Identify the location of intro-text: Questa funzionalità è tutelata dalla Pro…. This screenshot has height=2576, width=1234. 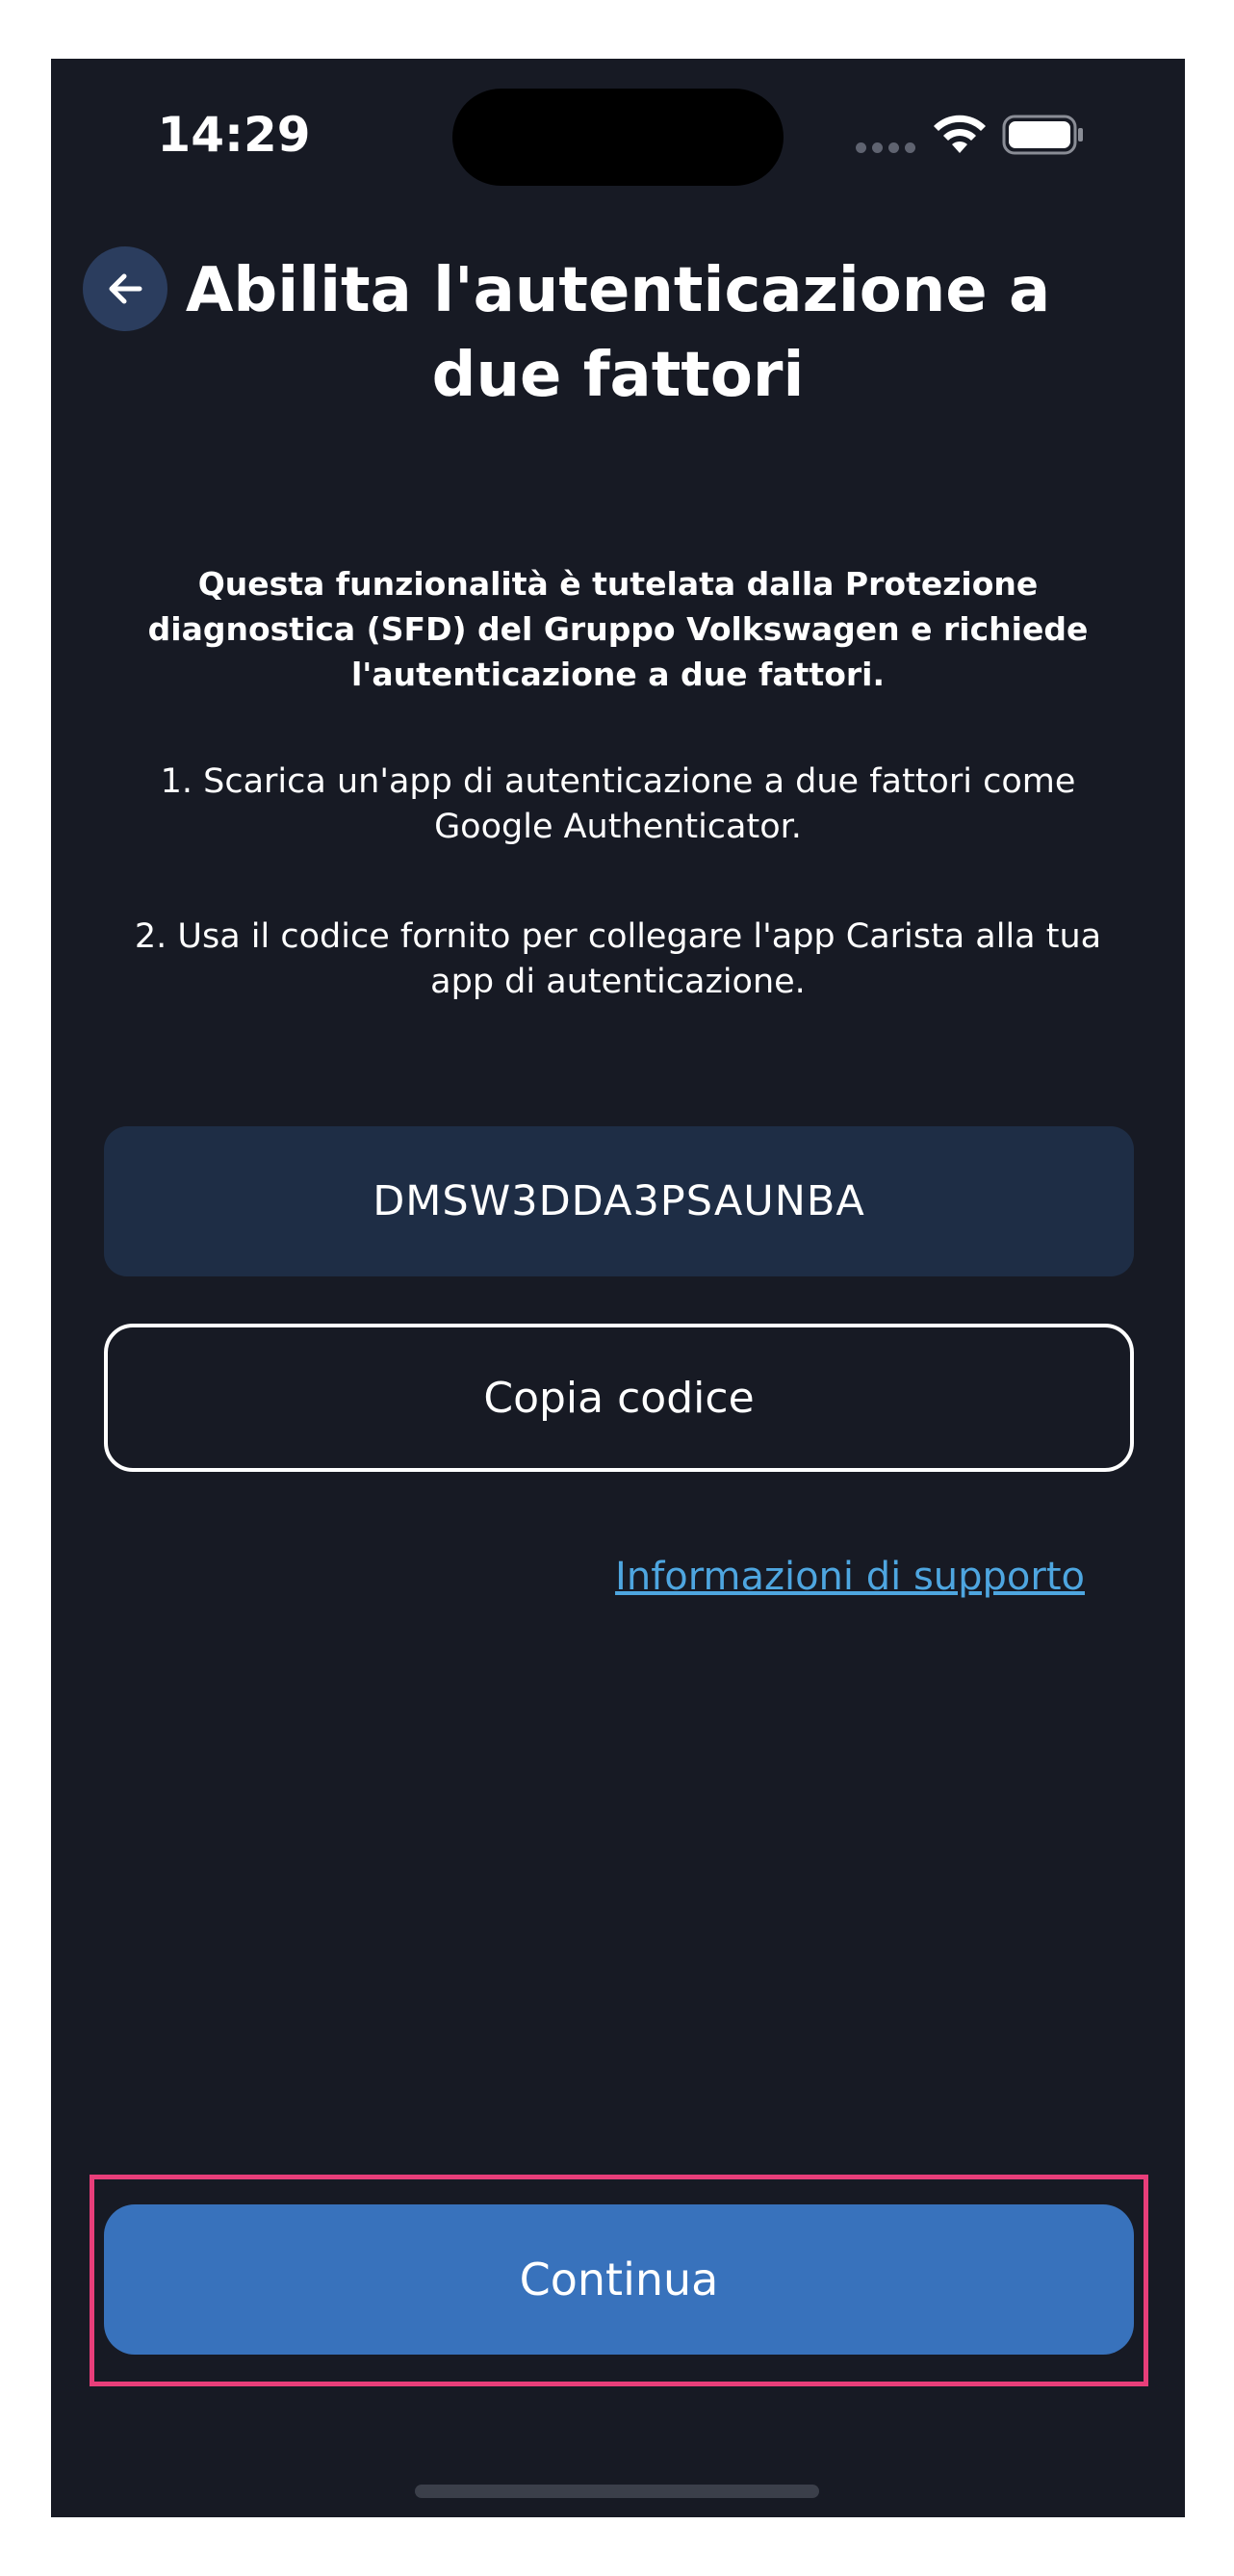
(618, 629).